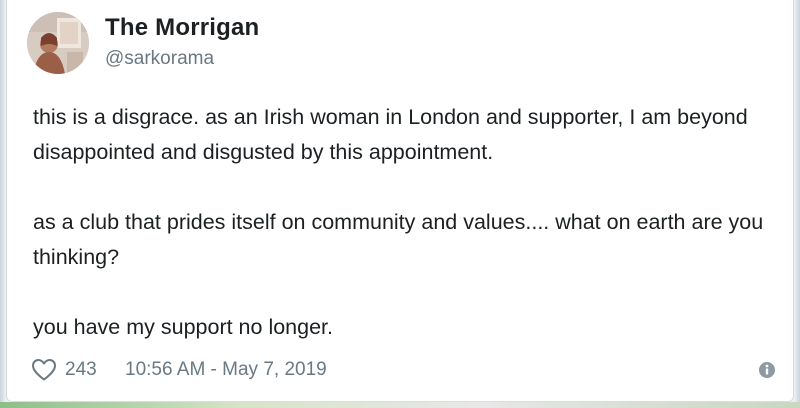  What do you see at coordinates (183, 327) in the screenshot?
I see `tweet-paragraph-3: you have my support no longer.` at bounding box center [183, 327].